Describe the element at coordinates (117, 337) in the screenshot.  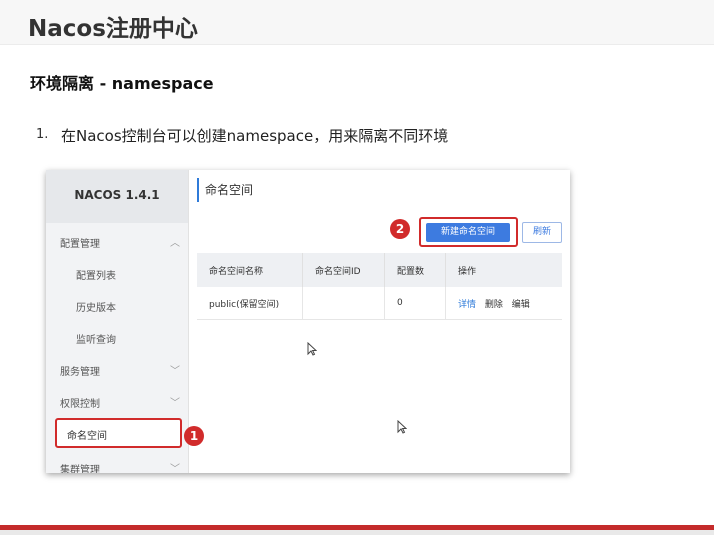
I see `sidebar-item-listener-query: 监听查询` at that location.